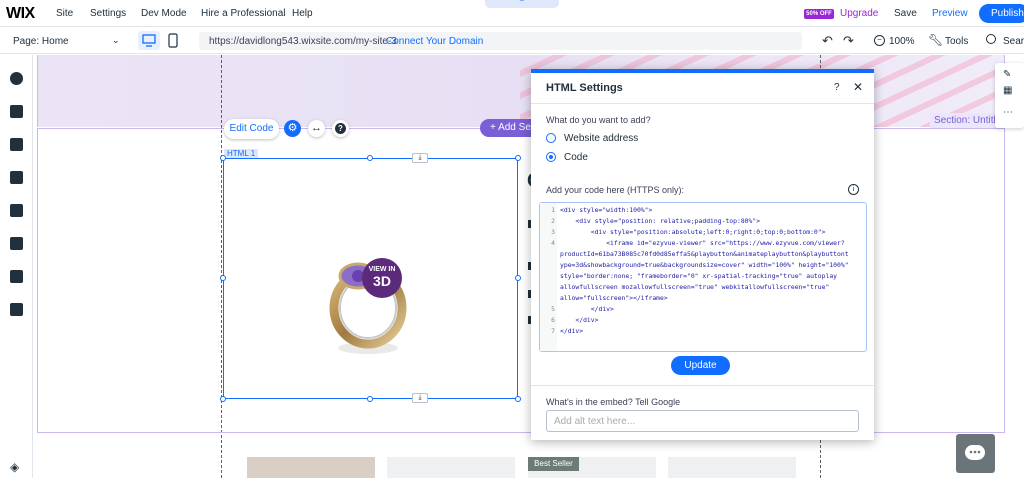 Image resolution: width=1024 pixels, height=478 pixels. Describe the element at coordinates (553, 232) in the screenshot. I see `line-number: 3` at that location.